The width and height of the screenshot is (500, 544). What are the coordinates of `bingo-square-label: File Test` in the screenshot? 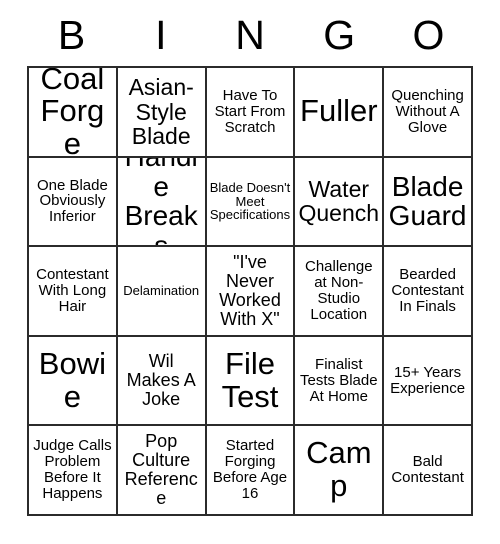 It's located at (250, 379).